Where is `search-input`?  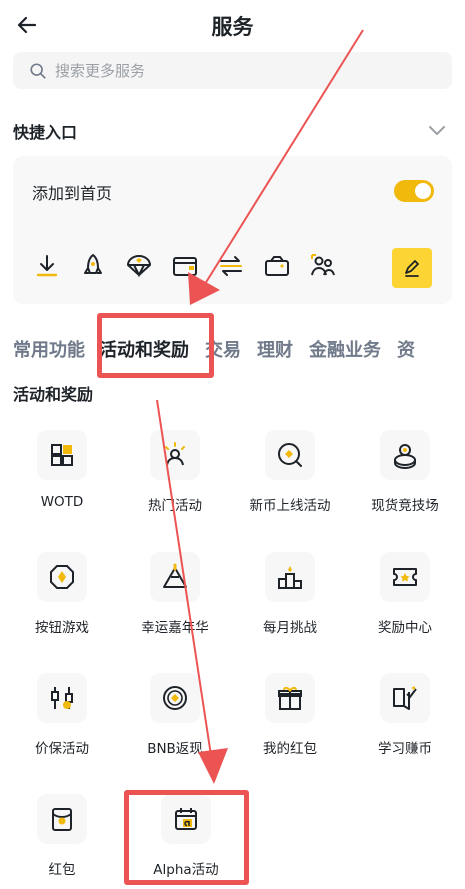 search-input is located at coordinates (245, 70).